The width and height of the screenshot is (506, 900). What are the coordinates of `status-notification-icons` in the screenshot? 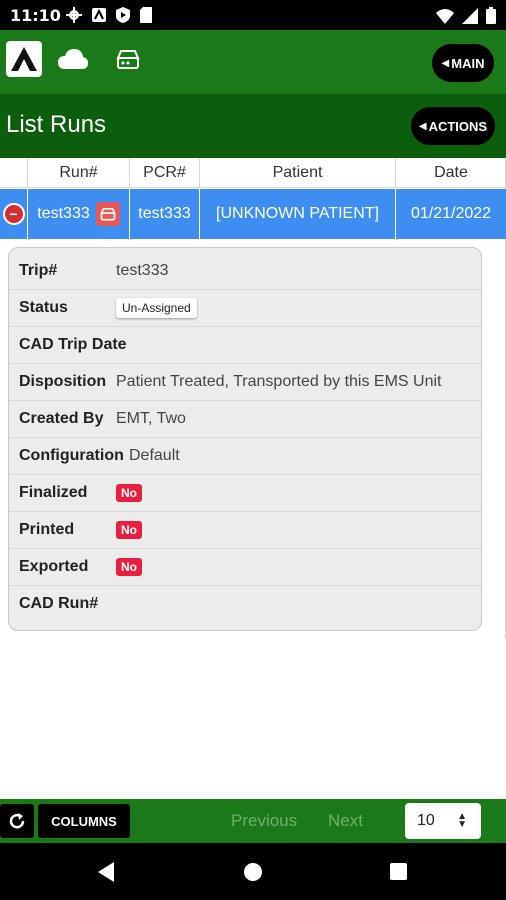 It's located at (109, 15).